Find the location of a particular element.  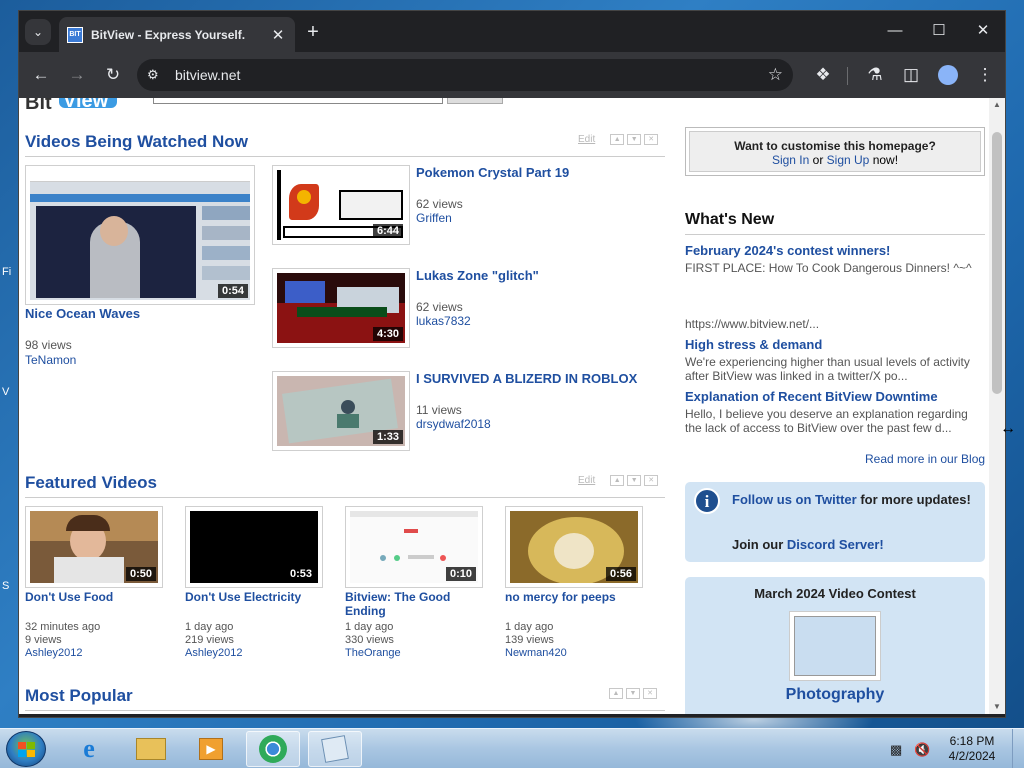

contest-image is located at coordinates (835, 646).